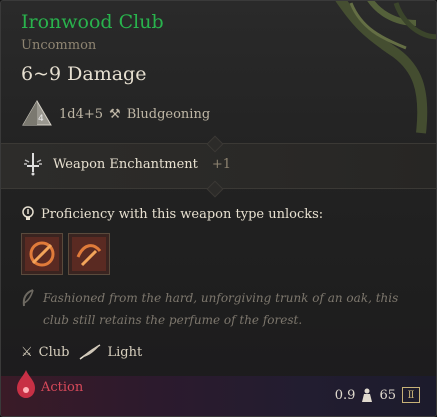  Describe the element at coordinates (26, 384) in the screenshot. I see `action-drop-icon` at that location.